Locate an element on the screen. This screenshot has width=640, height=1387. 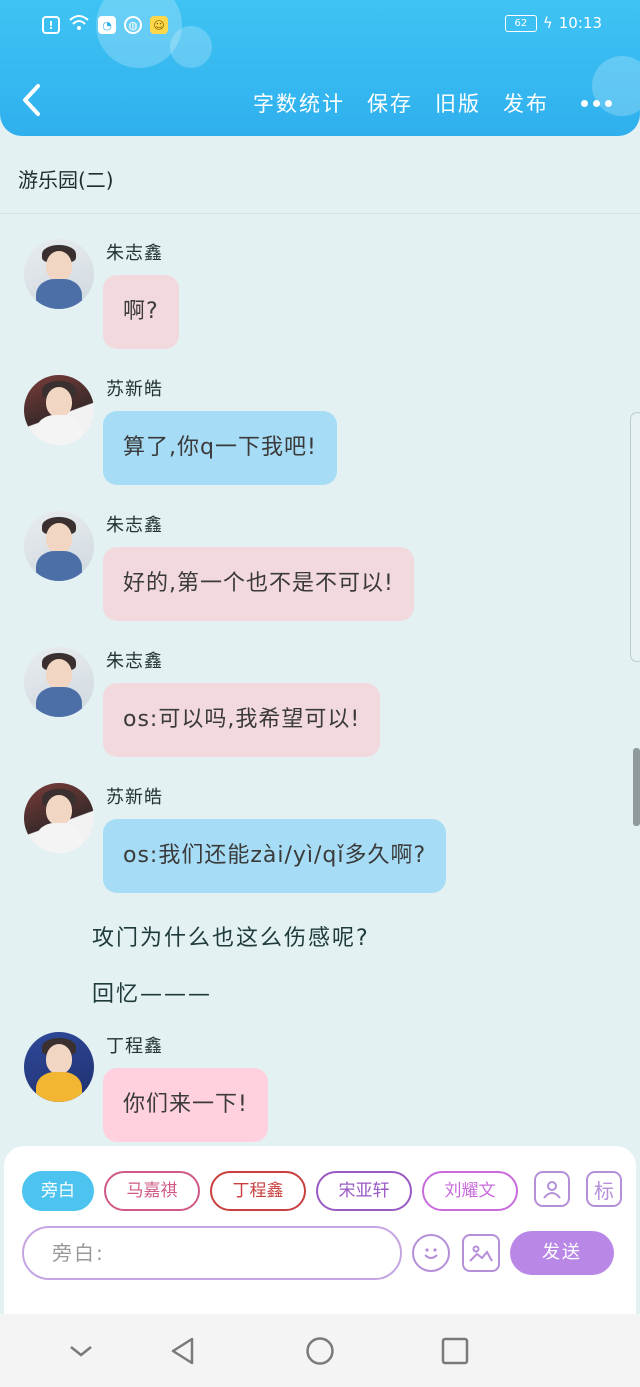
narration-text: 回忆——— is located at coordinates (152, 992).